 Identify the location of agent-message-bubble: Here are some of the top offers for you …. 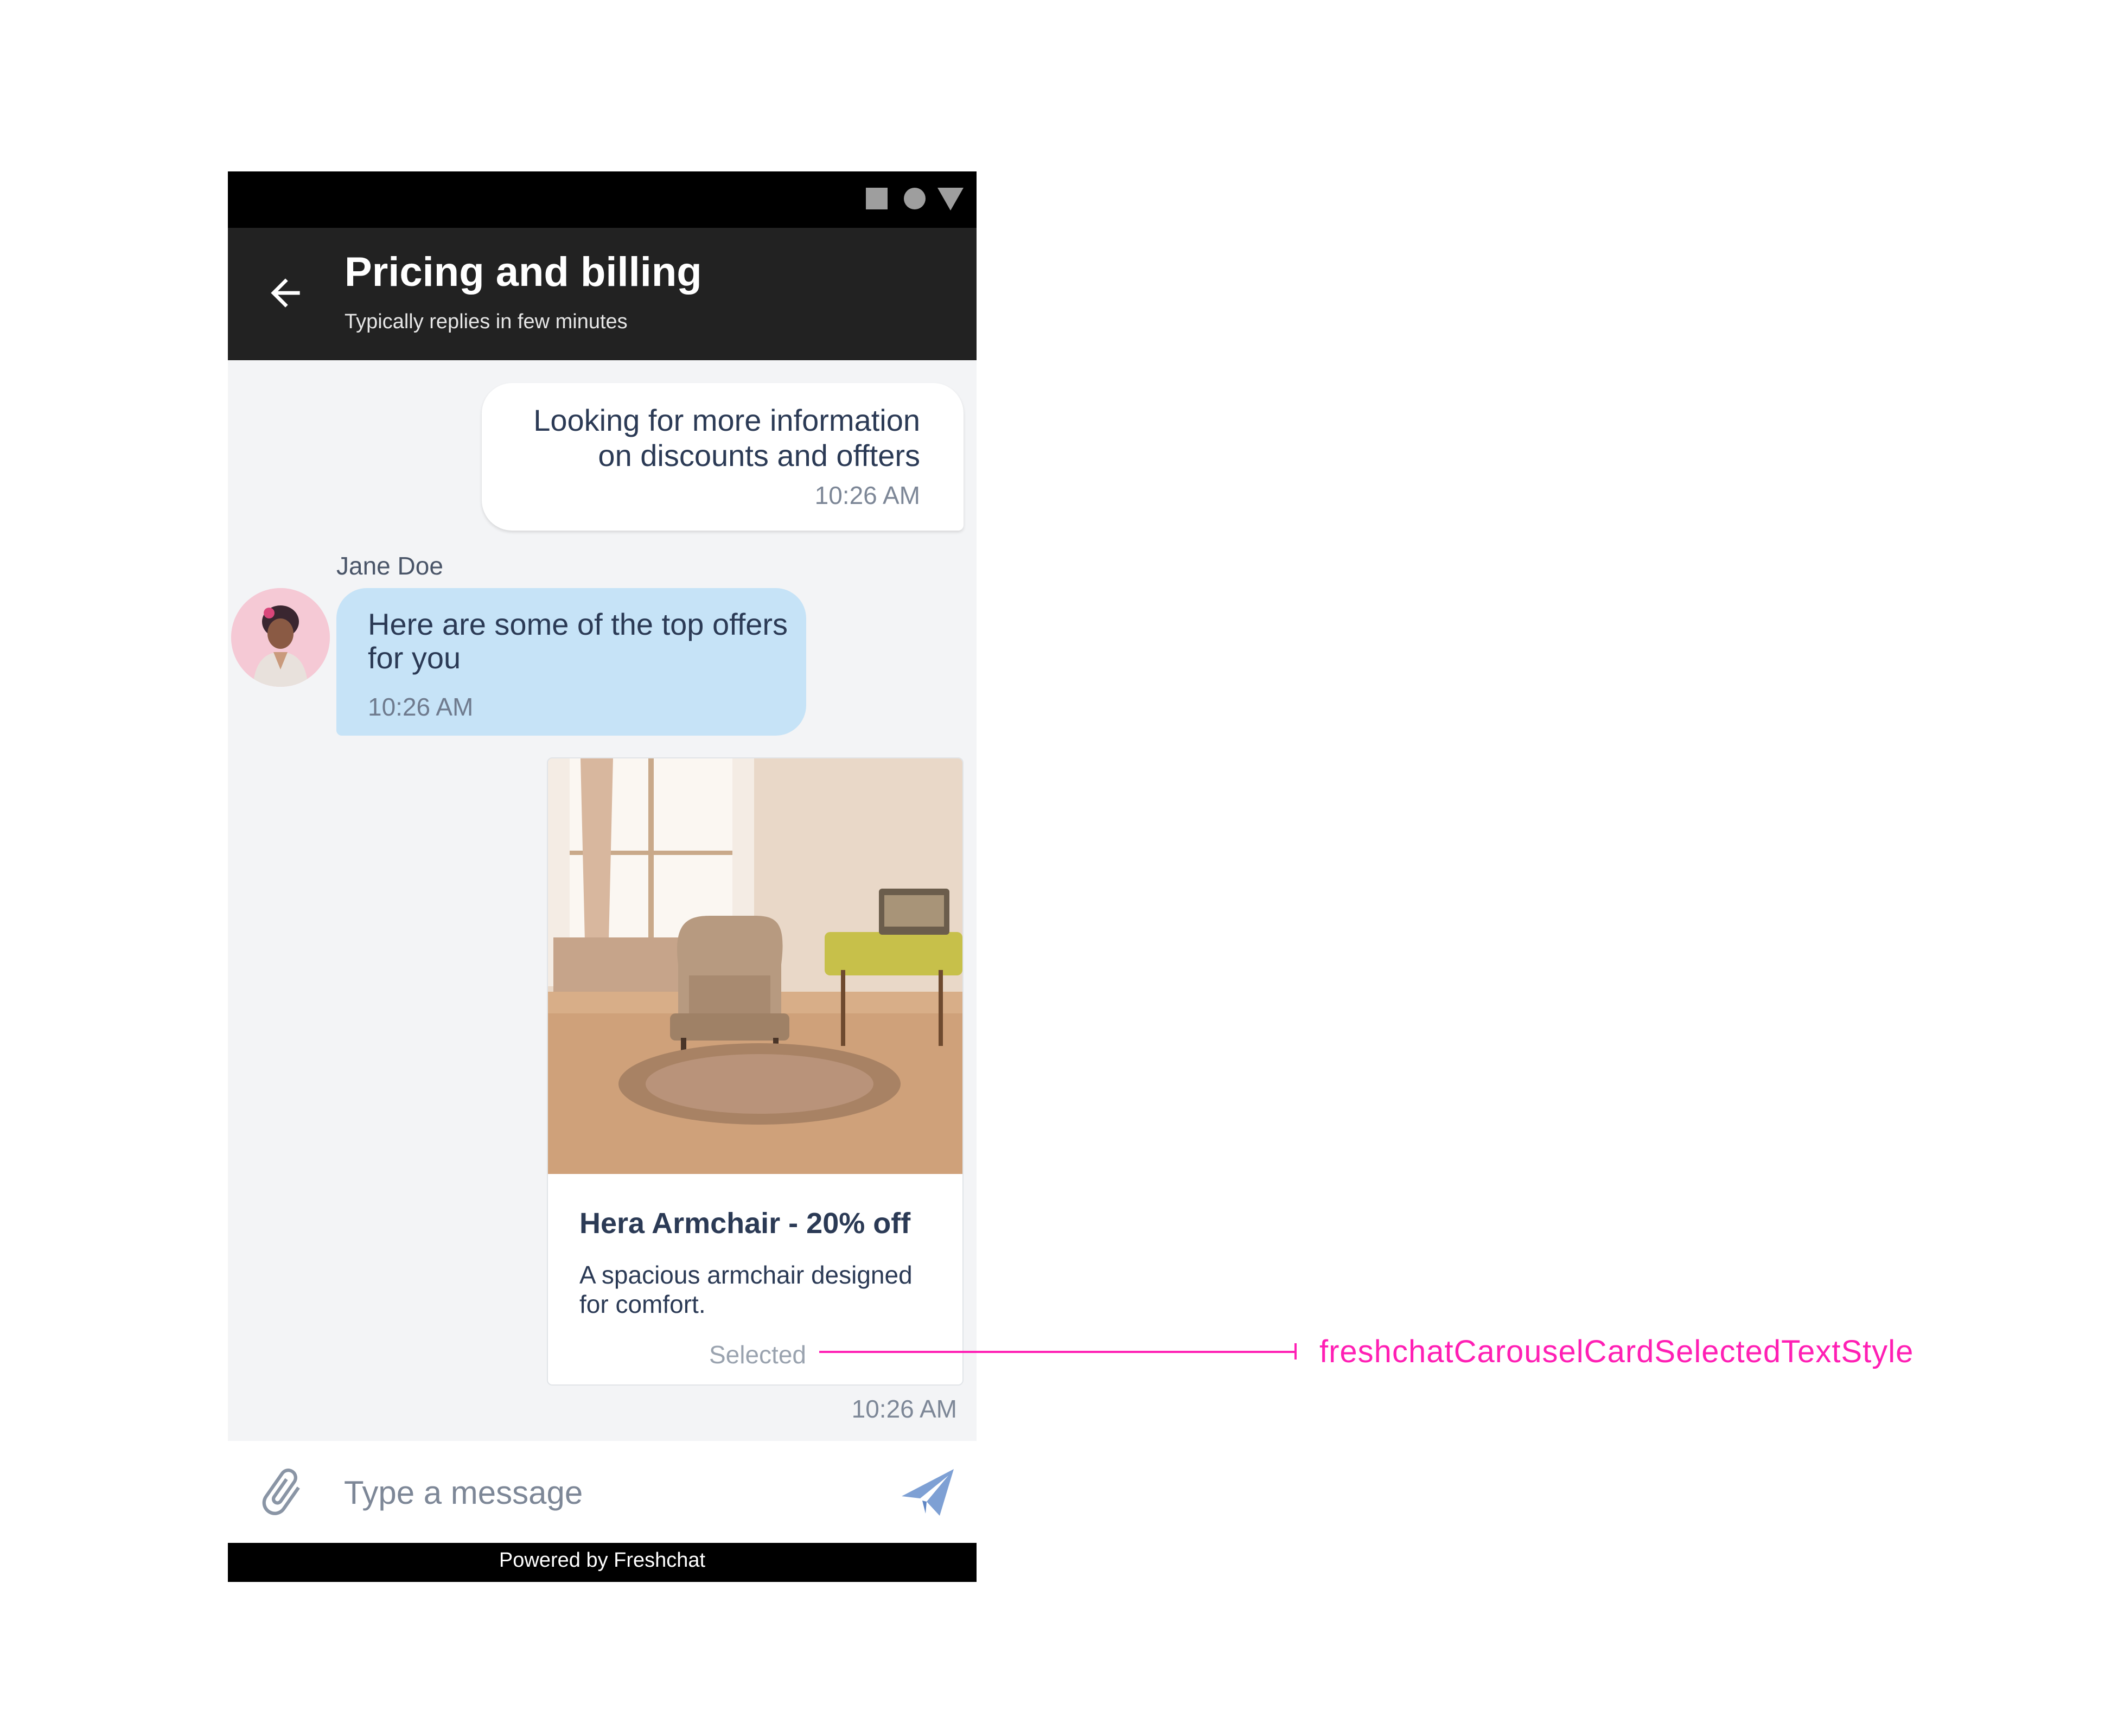
(571, 662).